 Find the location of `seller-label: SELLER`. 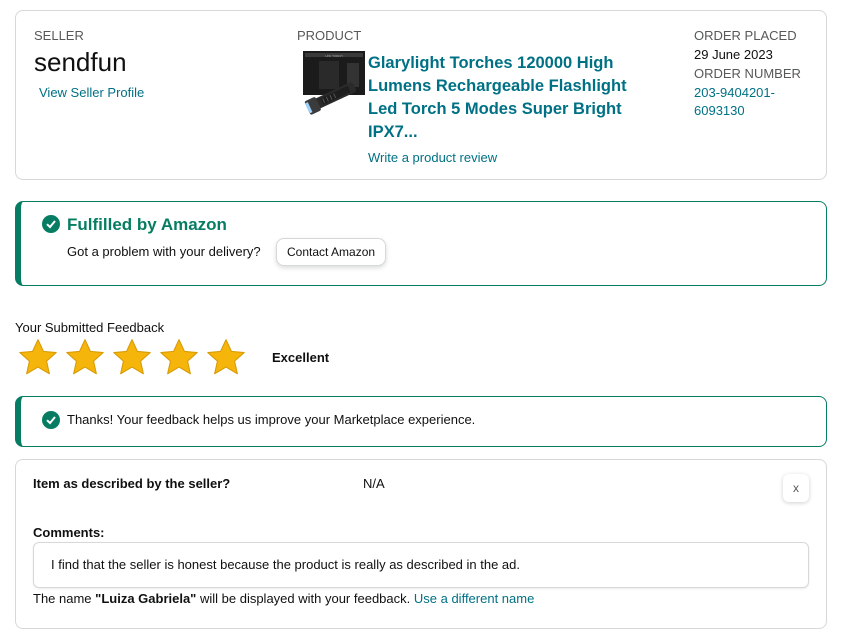

seller-label: SELLER is located at coordinates (59, 35).